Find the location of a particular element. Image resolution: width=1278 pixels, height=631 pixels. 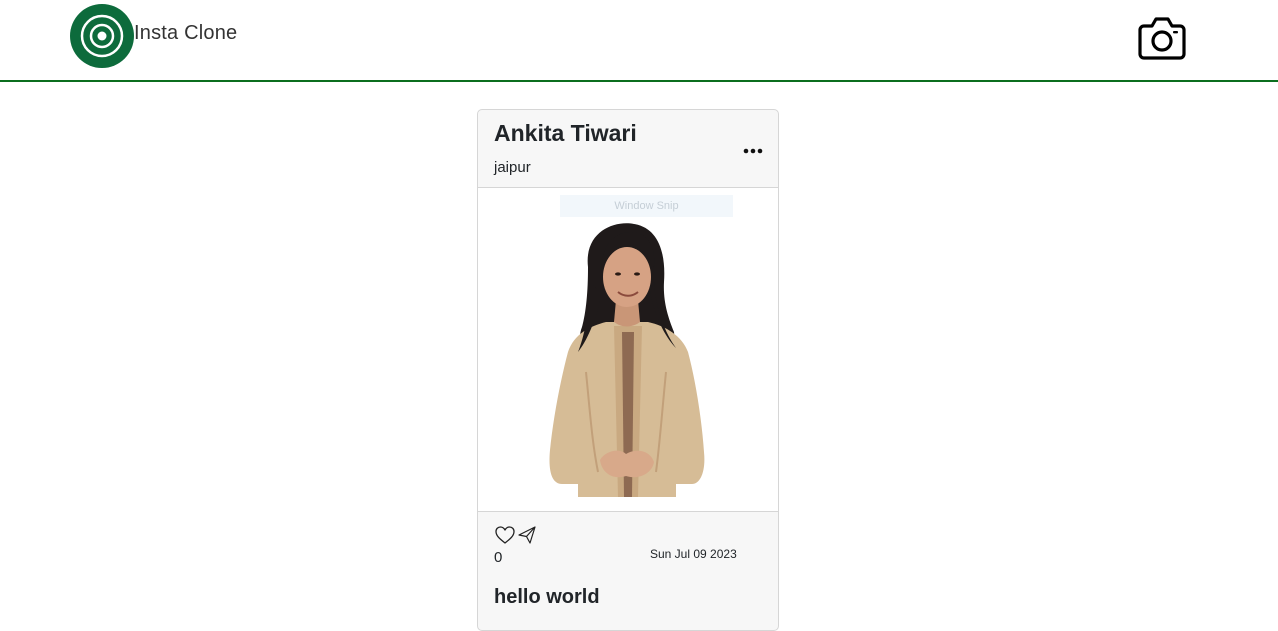

heart-icon is located at coordinates (505, 535).